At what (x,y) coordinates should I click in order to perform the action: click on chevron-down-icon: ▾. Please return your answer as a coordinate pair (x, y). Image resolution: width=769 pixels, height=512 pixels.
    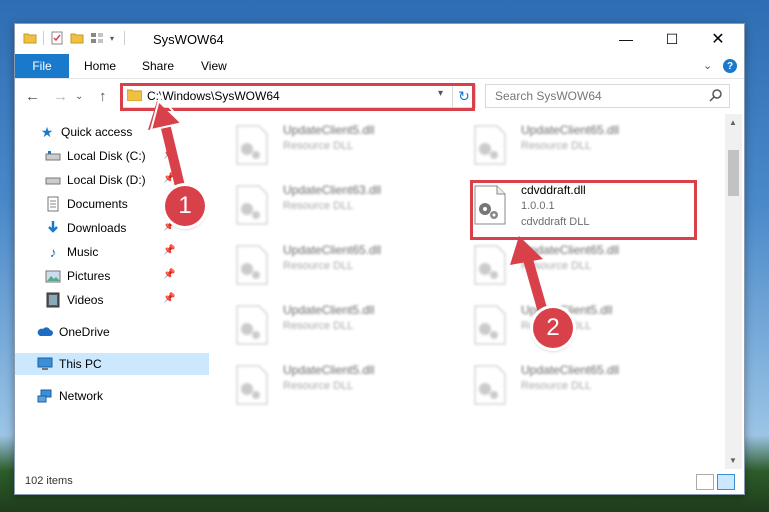
    Looking at the image, I should click on (112, 38).